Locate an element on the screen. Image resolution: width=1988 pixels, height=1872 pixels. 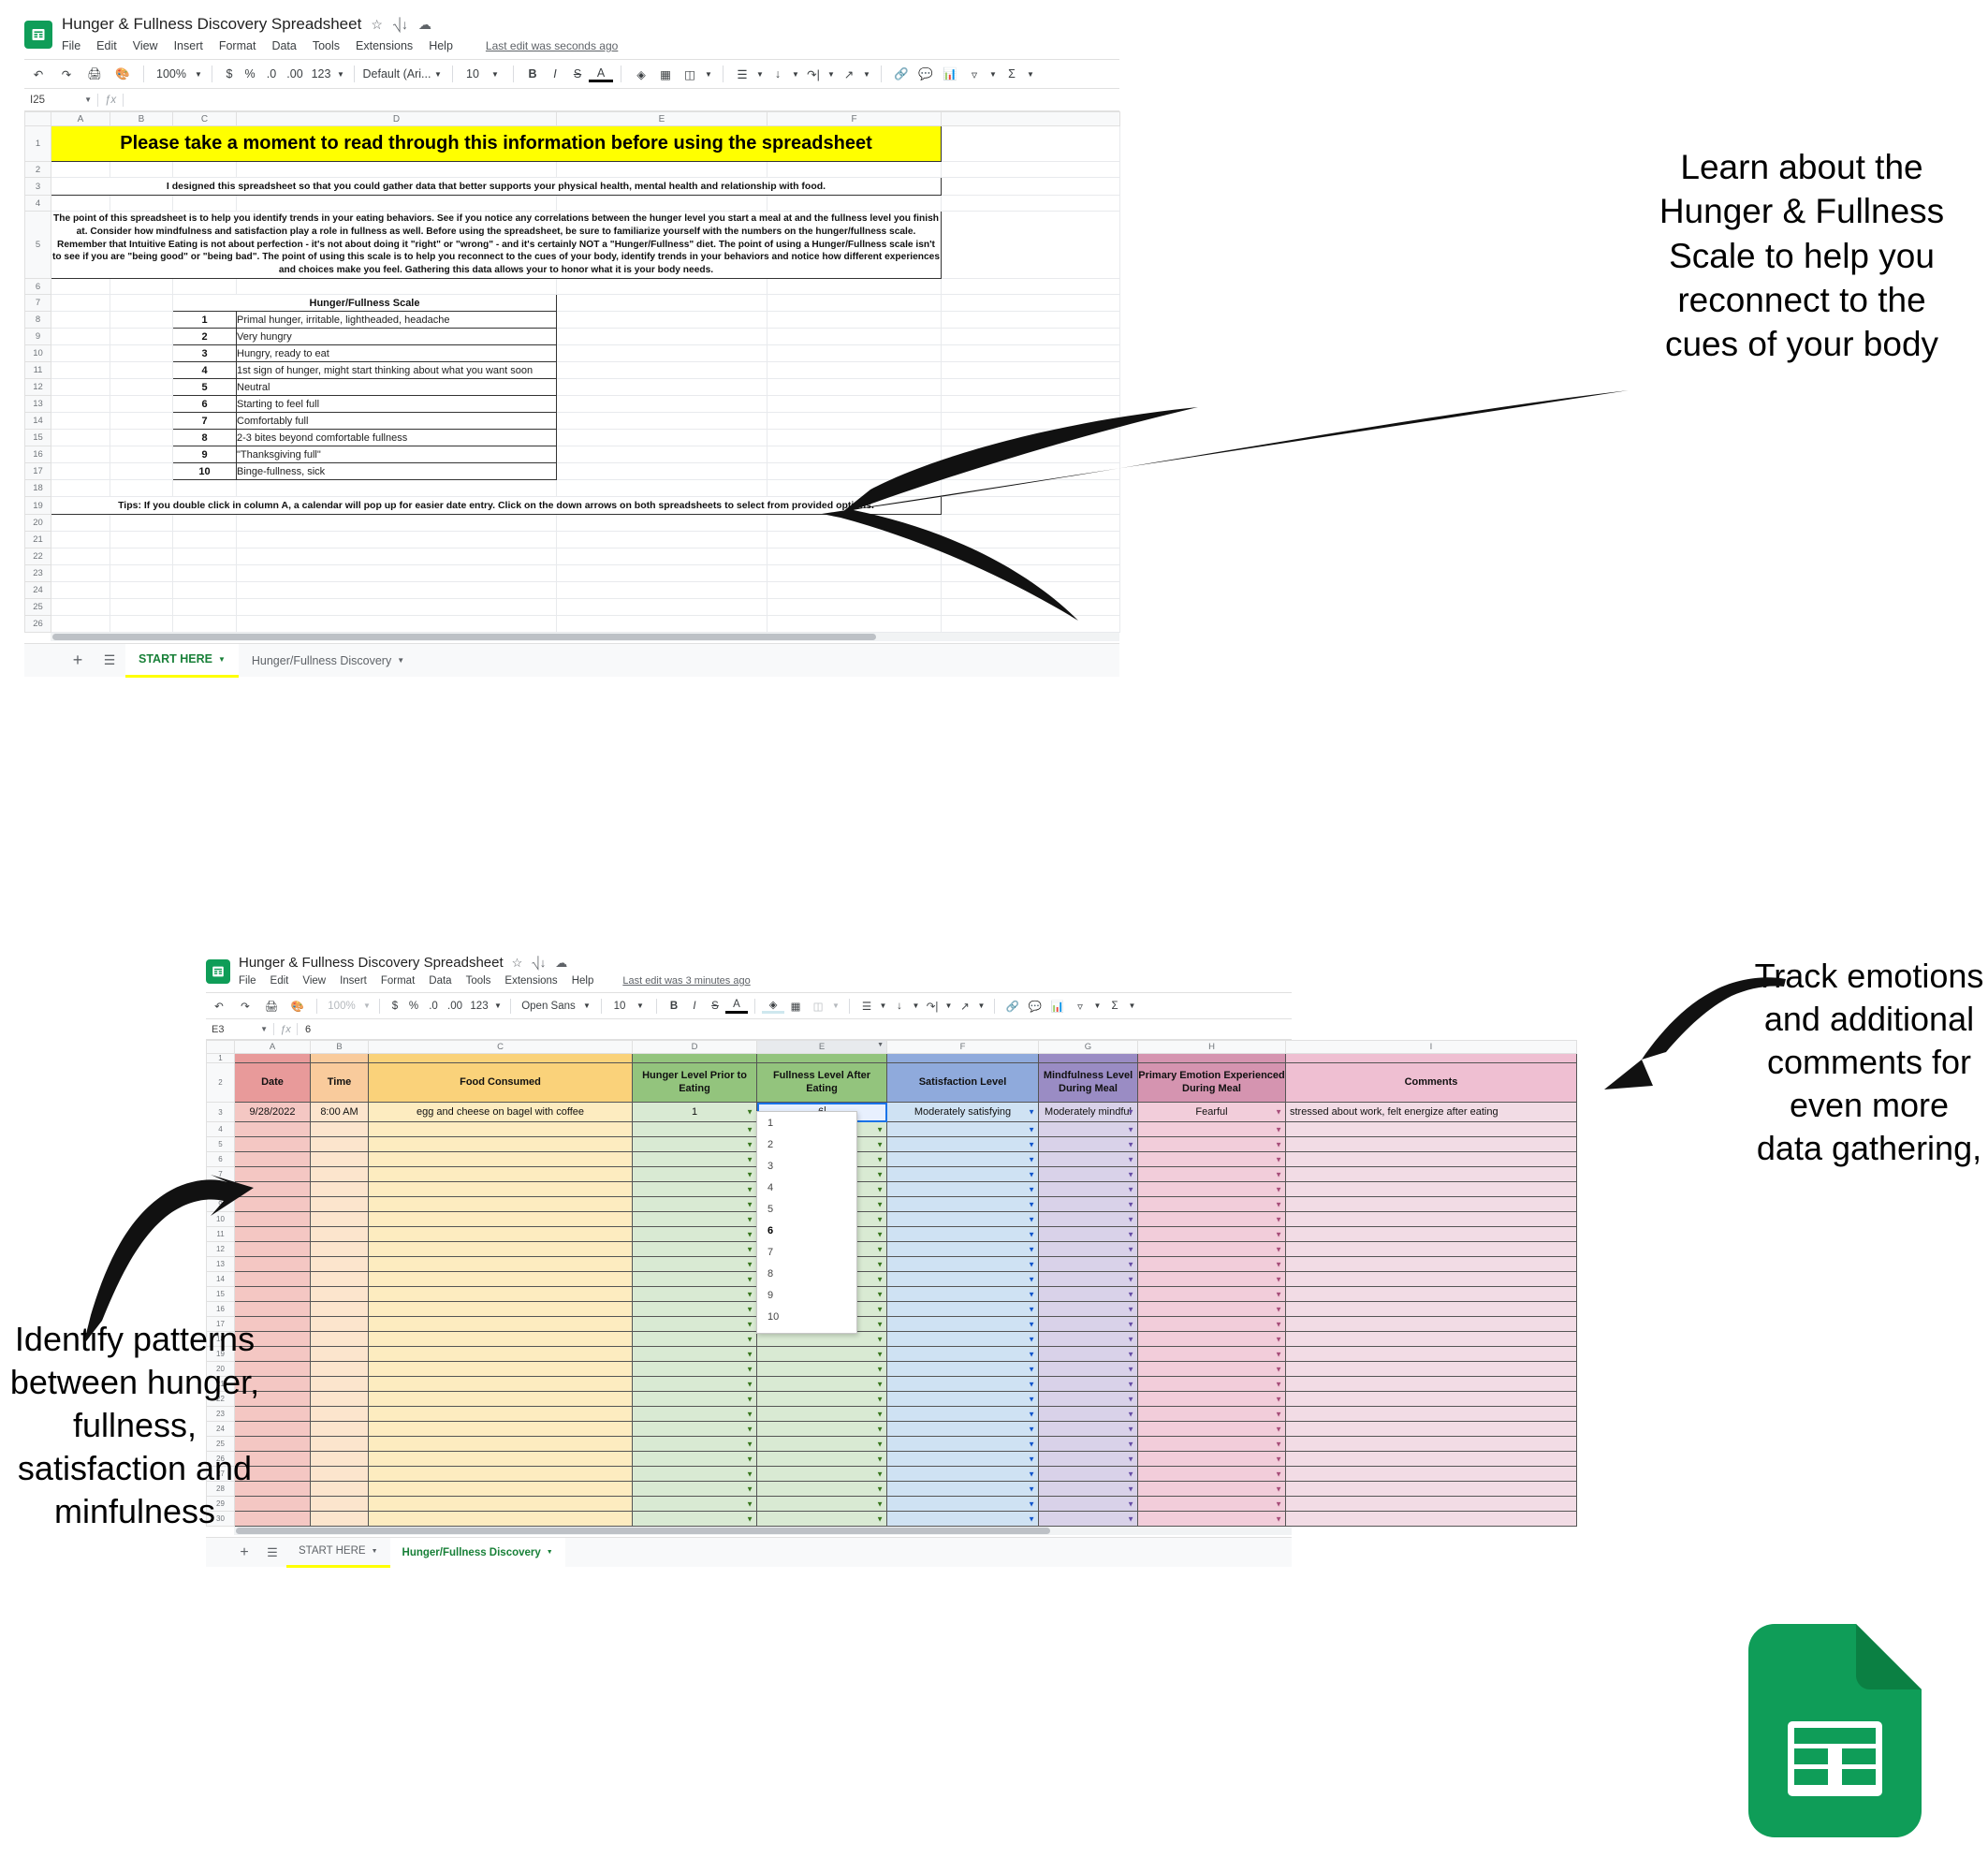
borders-icon: ▦ is located at coordinates (665, 74).